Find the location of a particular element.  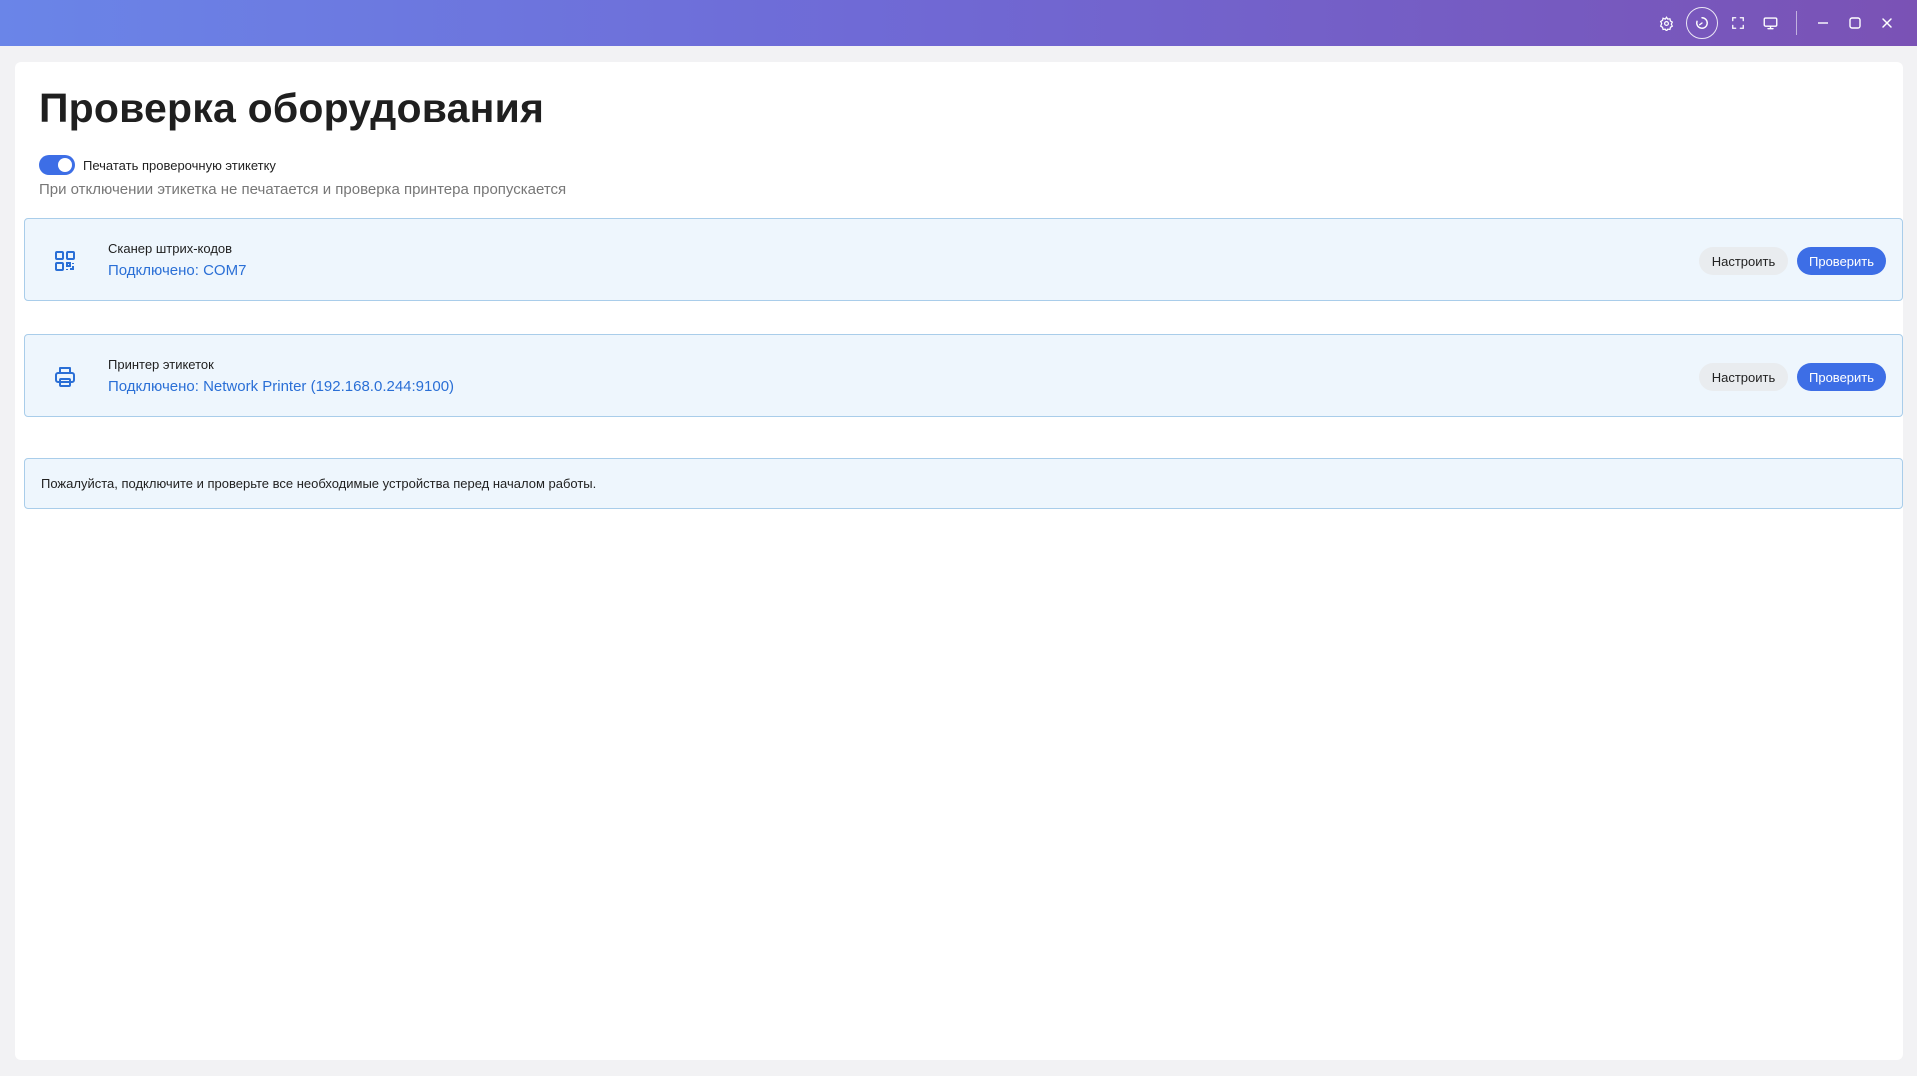

check-printer-button: Проверить is located at coordinates (1841, 377).